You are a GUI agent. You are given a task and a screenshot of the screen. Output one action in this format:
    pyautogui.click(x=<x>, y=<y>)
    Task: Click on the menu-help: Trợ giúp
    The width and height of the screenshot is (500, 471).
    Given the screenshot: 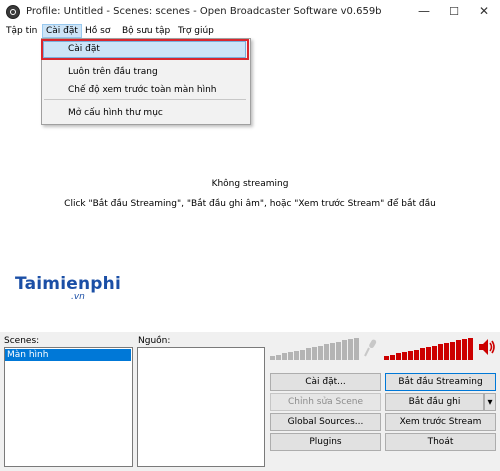 What is the action you would take?
    pyautogui.click(x=196, y=31)
    